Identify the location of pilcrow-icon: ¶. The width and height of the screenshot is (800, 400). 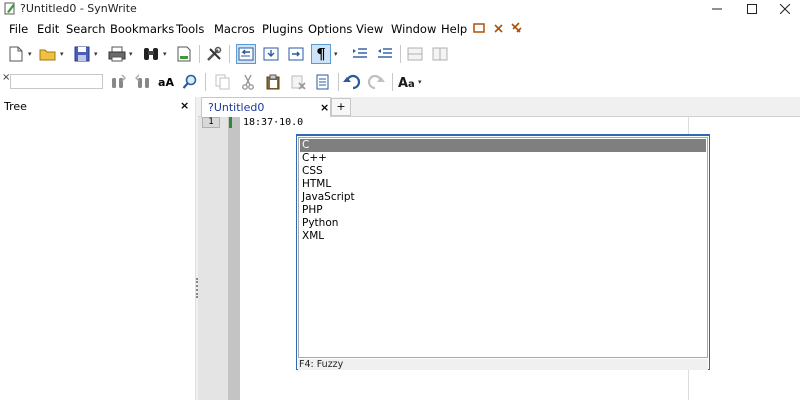
(321, 54).